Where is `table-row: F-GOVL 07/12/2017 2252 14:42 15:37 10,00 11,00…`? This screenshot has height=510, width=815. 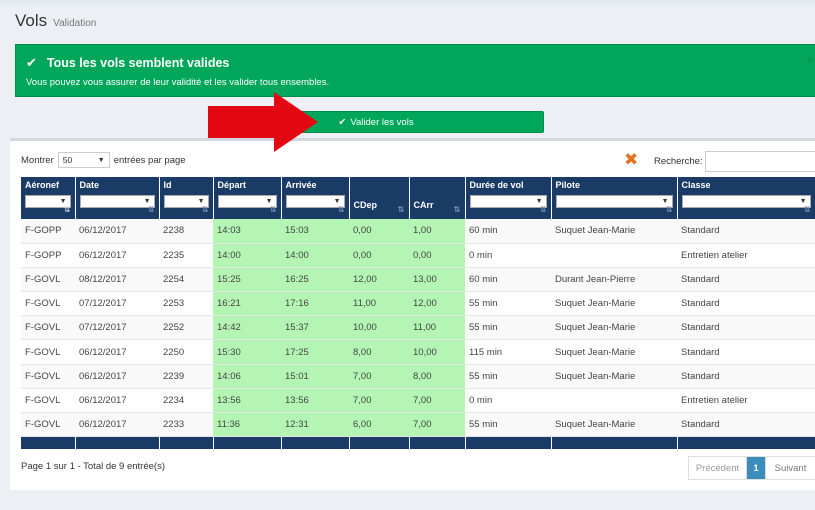 table-row: F-GOVL 07/12/2017 2252 14:42 15:37 10,00 11,00… is located at coordinates (418, 328).